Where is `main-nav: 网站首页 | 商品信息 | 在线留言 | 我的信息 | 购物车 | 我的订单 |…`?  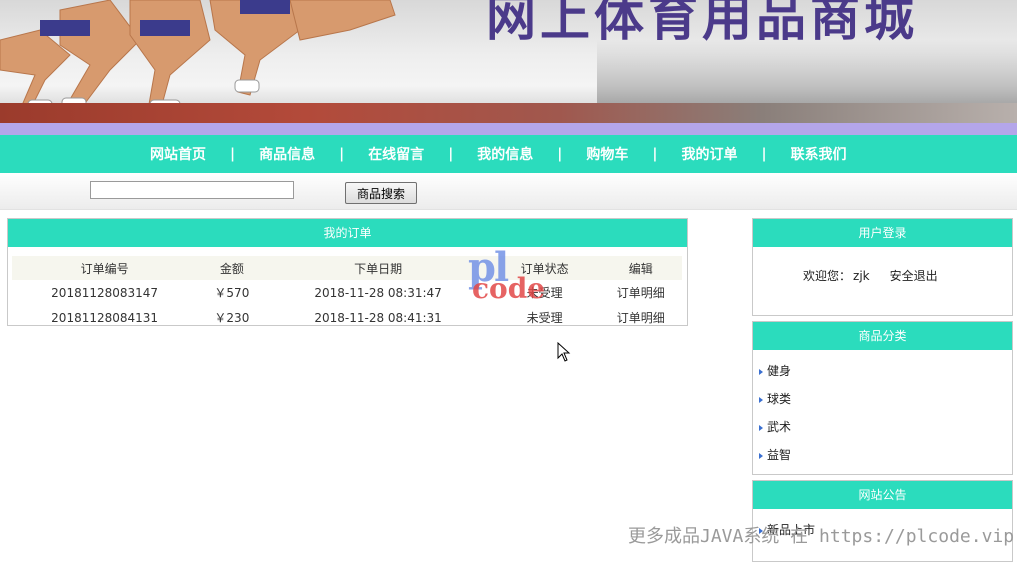
main-nav: 网站首页 | 商品信息 | 在线留言 | 我的信息 | 购物车 | 我的订单 |… is located at coordinates (508, 154).